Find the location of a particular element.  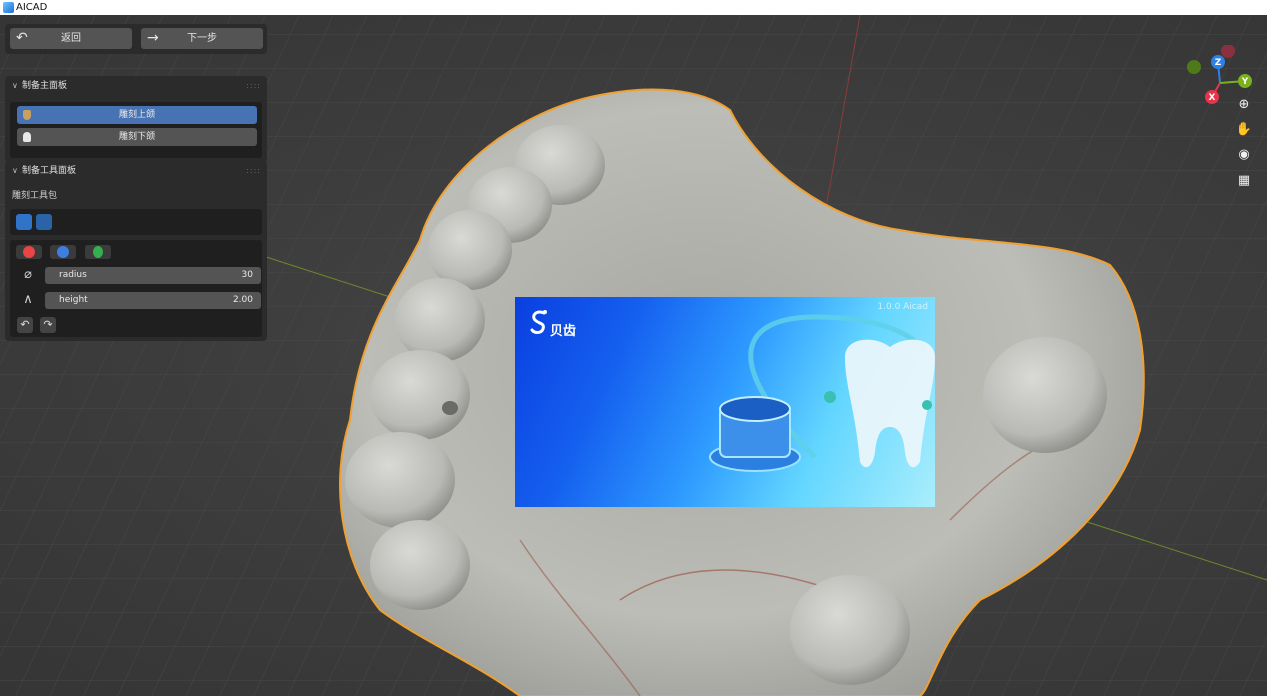

main-panel: ∨ 制备主面板 :::: 雕刻上颌 雕刻下颌 is located at coordinates (136, 119).